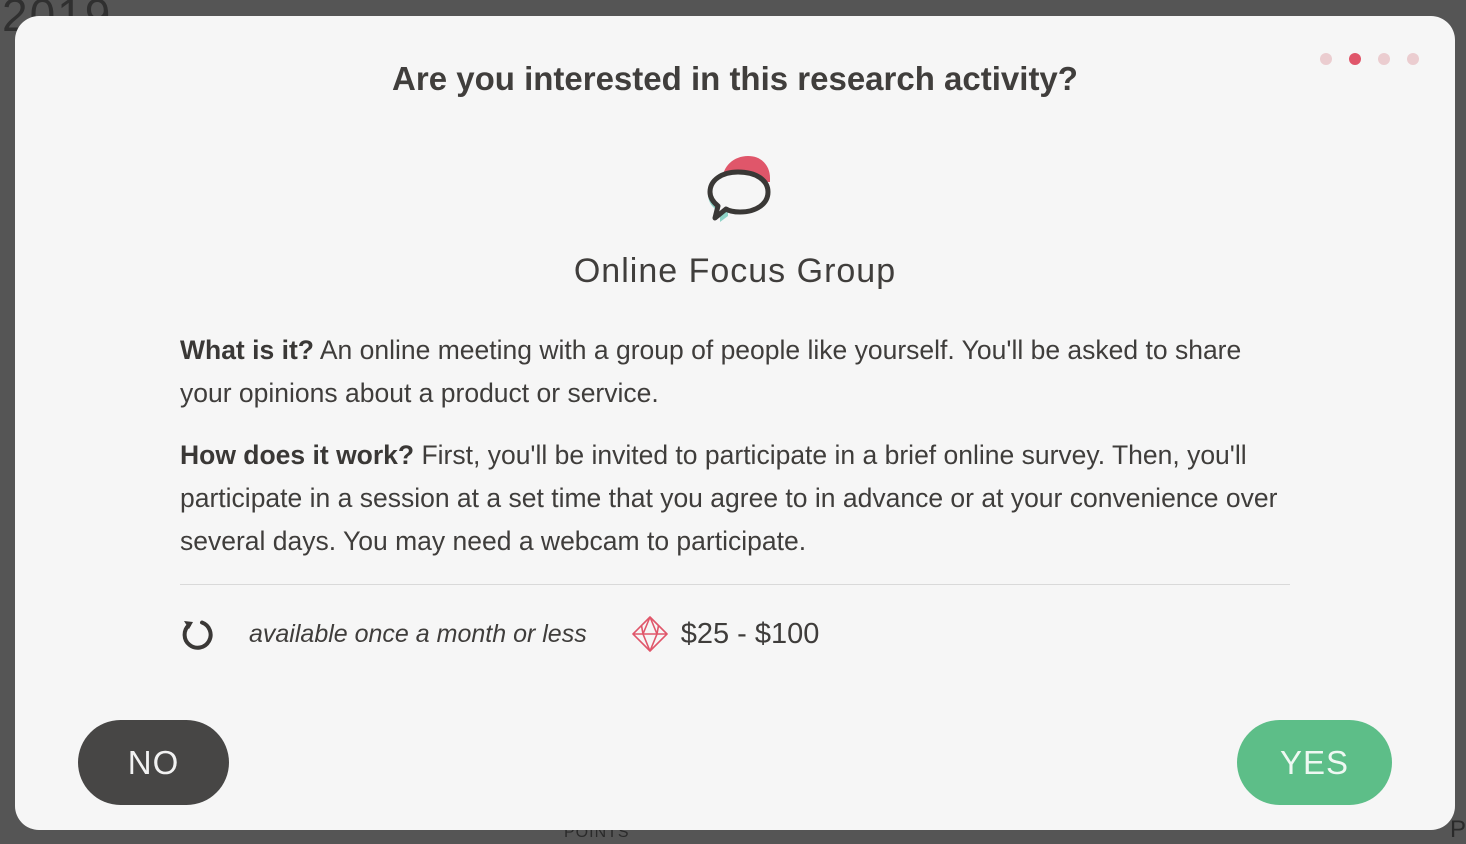 The width and height of the screenshot is (1466, 844). Describe the element at coordinates (418, 633) in the screenshot. I see `frequency-text: available once a month or less` at that location.